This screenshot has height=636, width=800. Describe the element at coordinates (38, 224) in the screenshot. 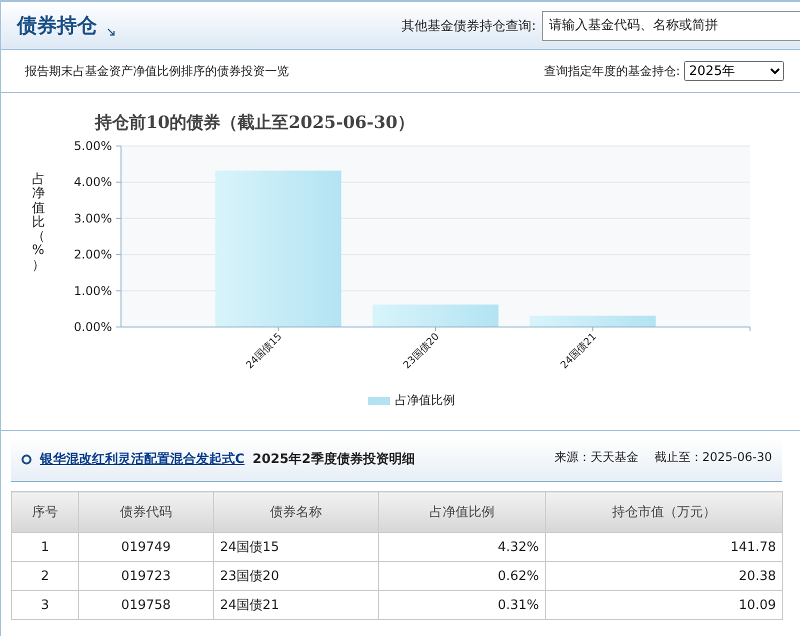

I see `y-axis-label: 占净值比（%）` at that location.